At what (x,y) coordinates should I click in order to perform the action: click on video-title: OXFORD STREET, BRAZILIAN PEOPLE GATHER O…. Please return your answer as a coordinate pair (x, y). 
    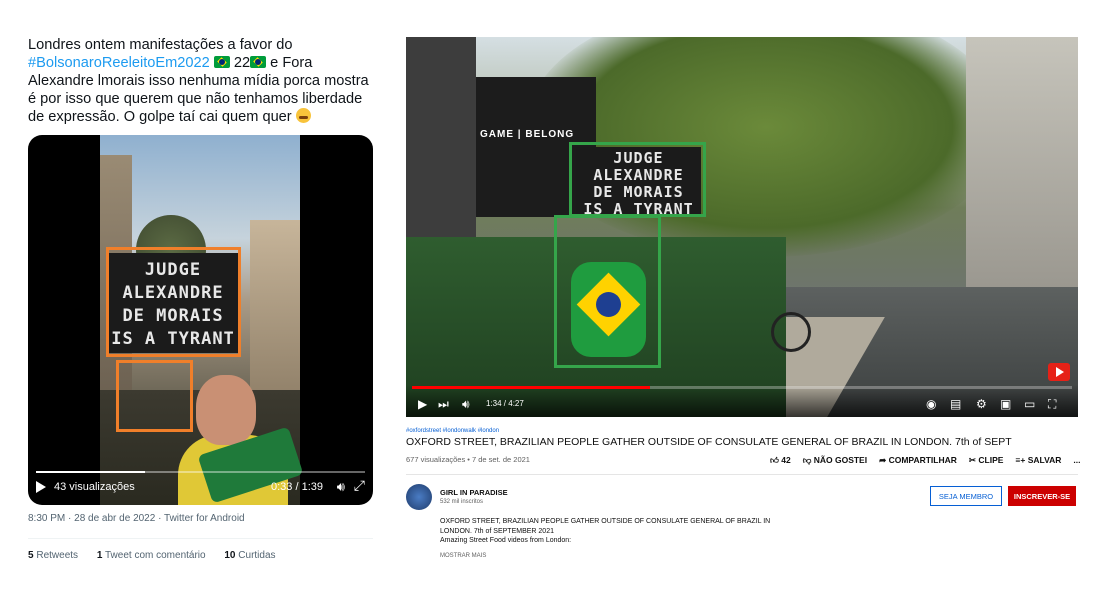
    Looking at the image, I should click on (709, 442).